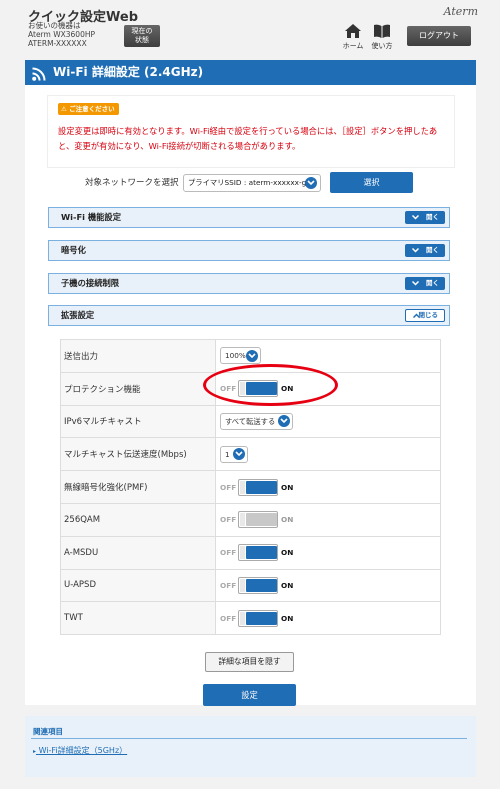  Describe the element at coordinates (249, 315) in the screenshot. I see `section-extended: 拡張設定 閉じる` at that location.